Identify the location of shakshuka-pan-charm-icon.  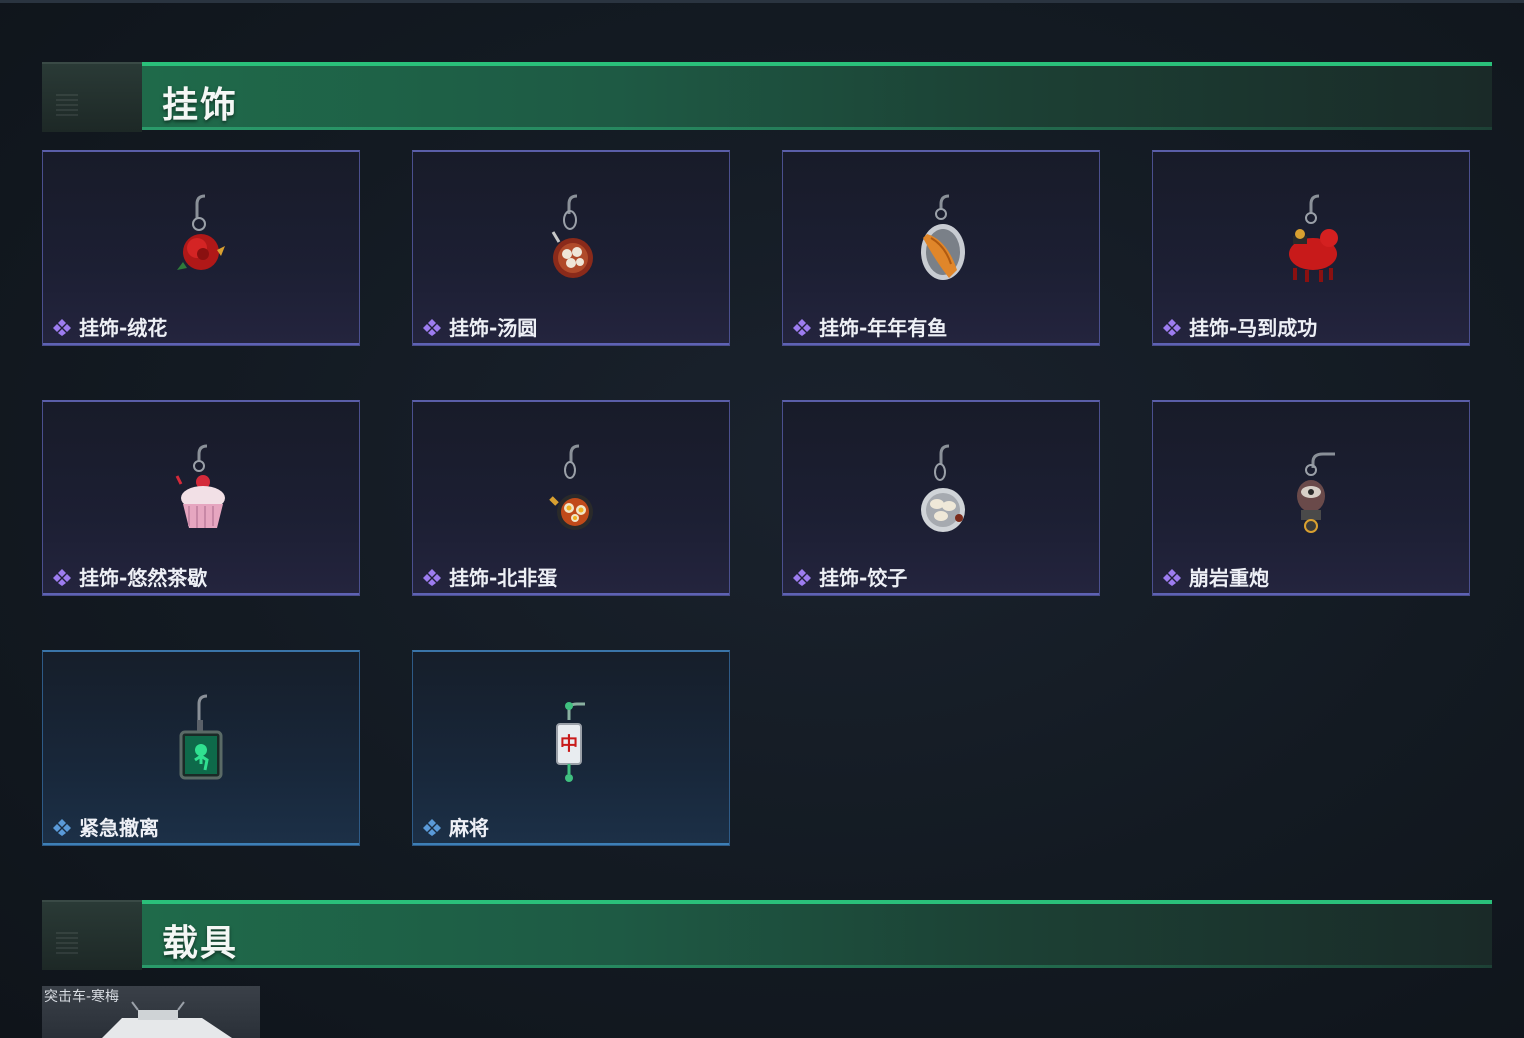
(572, 490).